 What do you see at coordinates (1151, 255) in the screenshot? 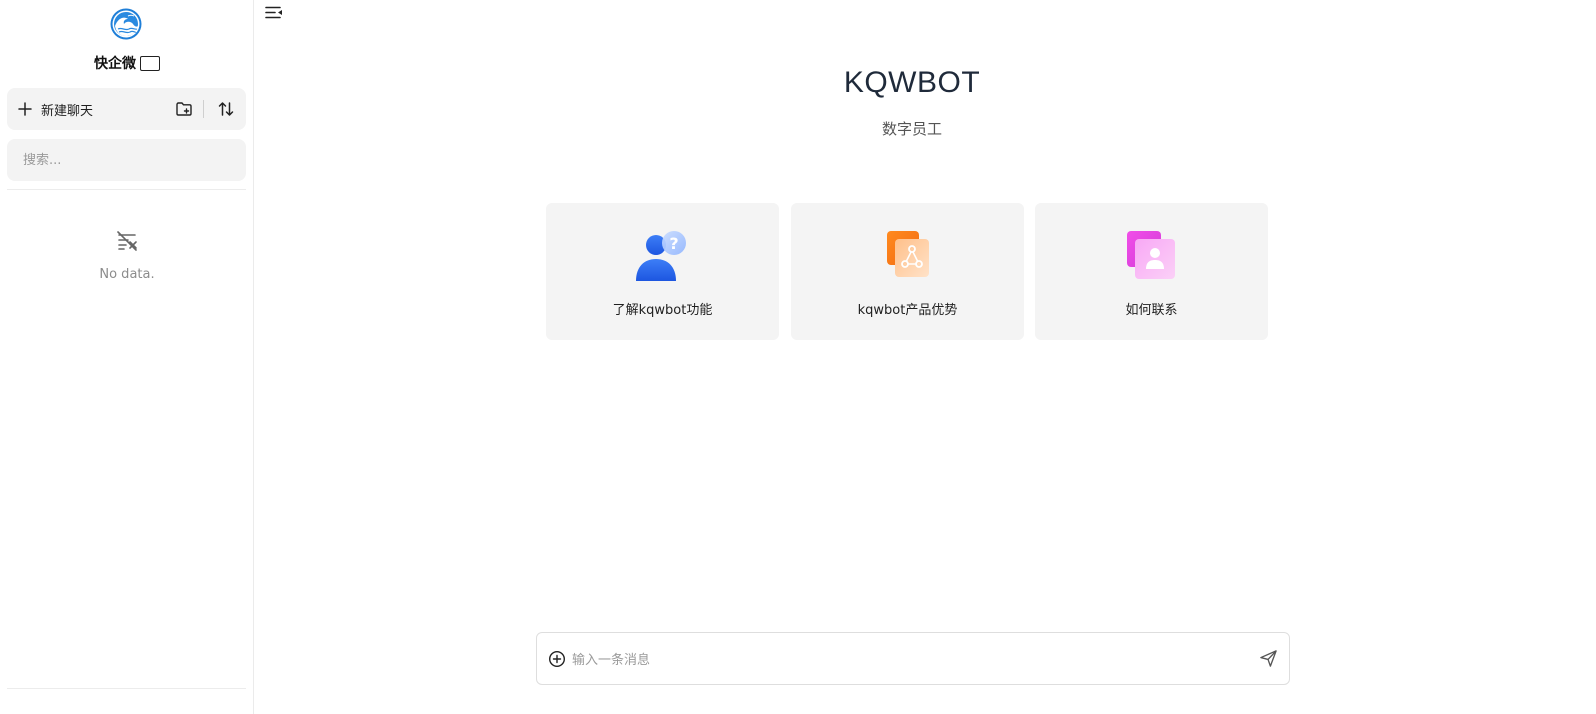
I see `contact-user-icon` at bounding box center [1151, 255].